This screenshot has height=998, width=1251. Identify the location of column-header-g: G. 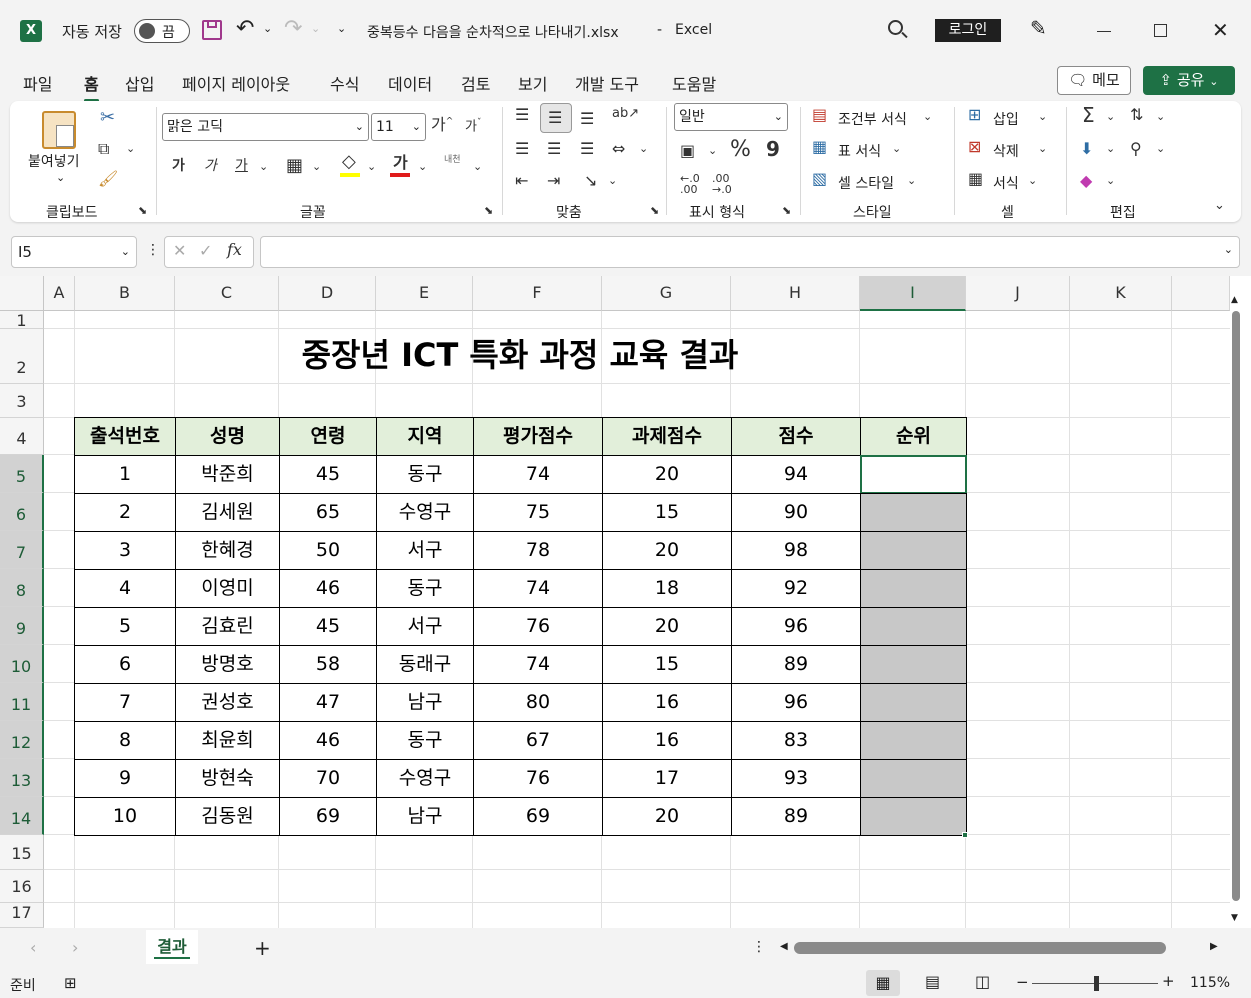
(666, 293).